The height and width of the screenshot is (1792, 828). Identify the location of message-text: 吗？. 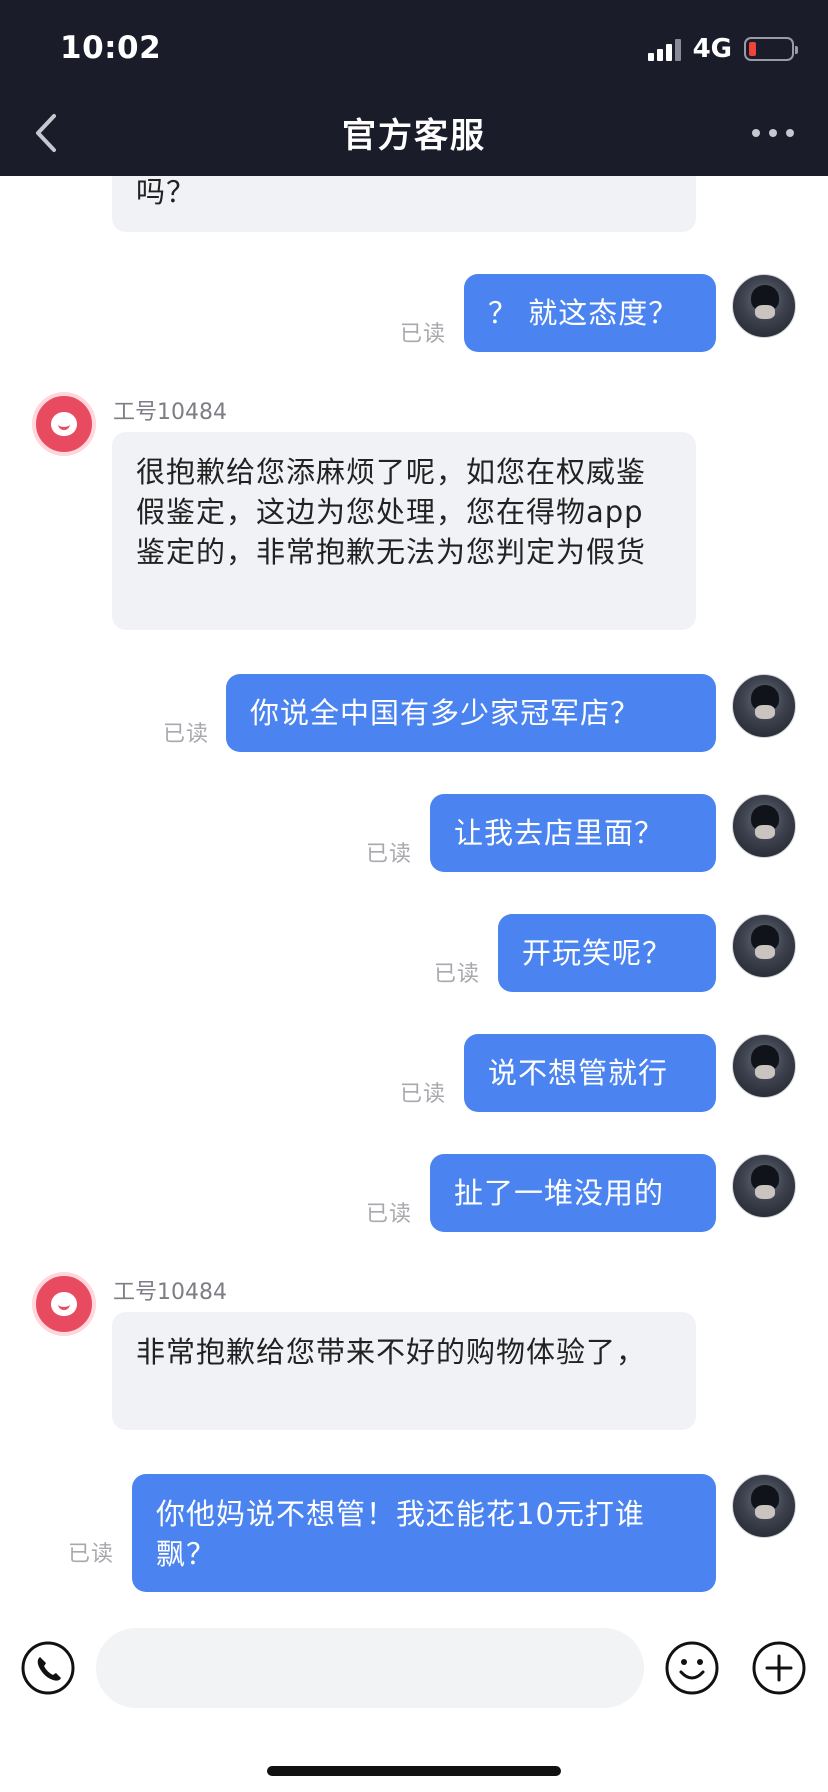
(166, 192).